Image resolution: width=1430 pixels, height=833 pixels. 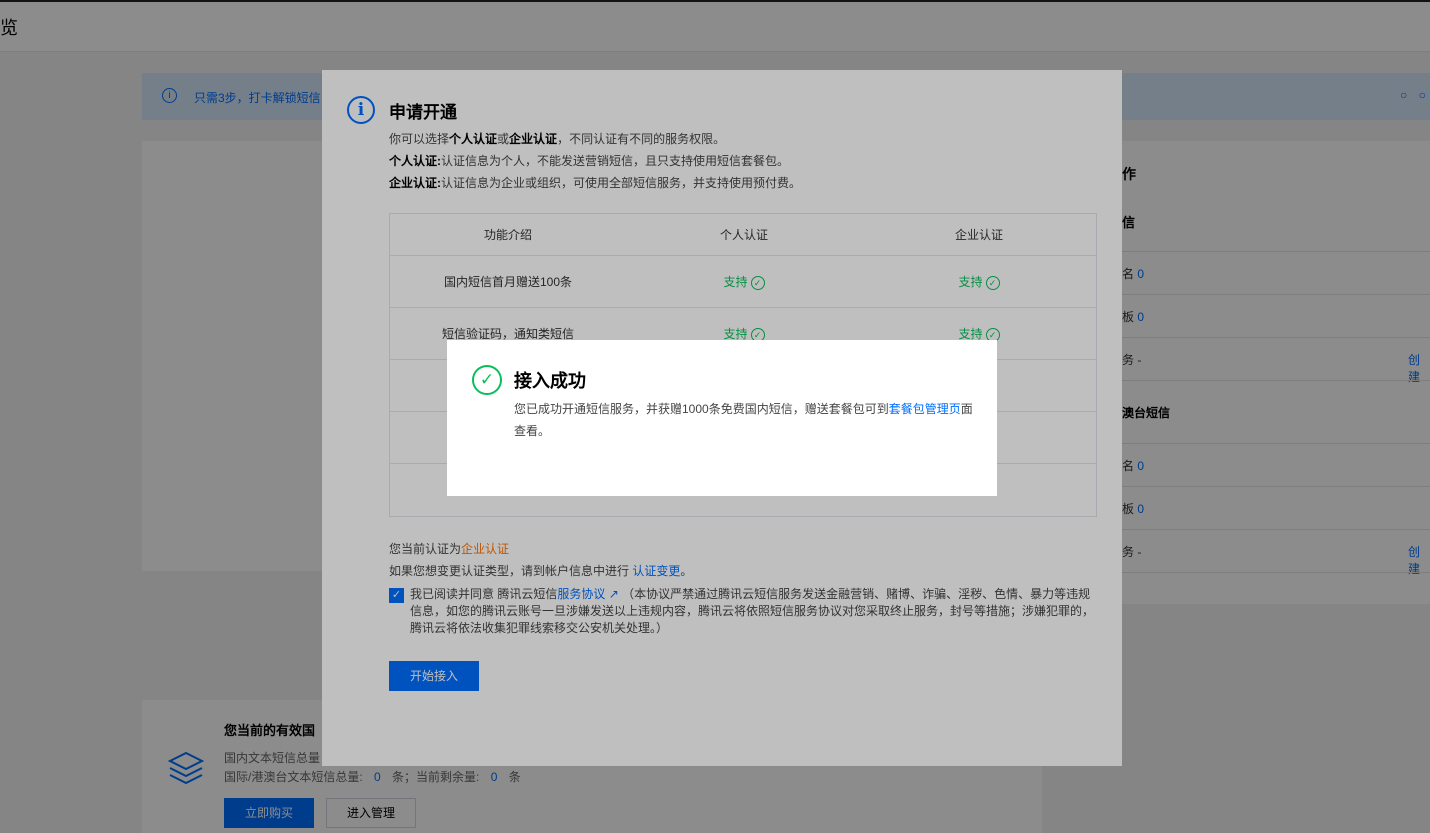 What do you see at coordinates (550, 381) in the screenshot?
I see `success-title: 接入成功` at bounding box center [550, 381].